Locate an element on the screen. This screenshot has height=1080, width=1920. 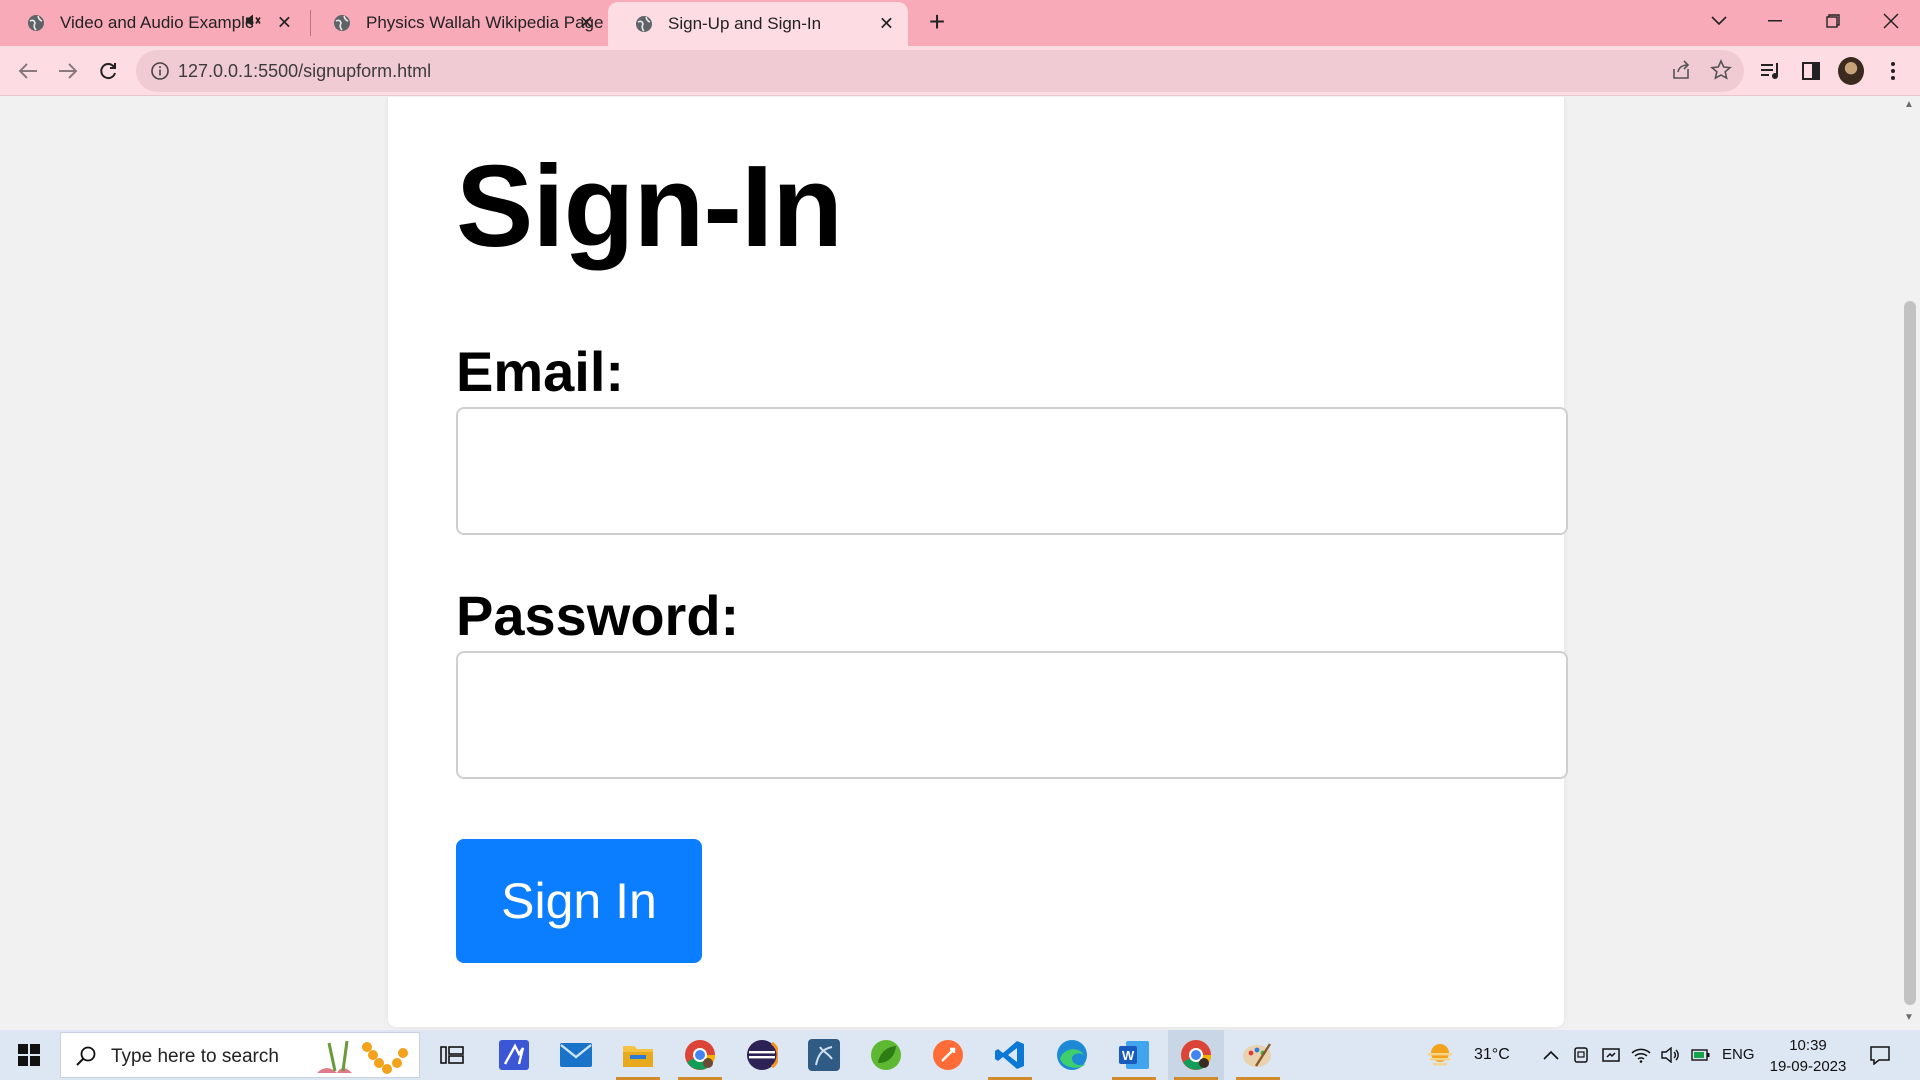
taskbar-app-paint is located at coordinates (1258, 1055).